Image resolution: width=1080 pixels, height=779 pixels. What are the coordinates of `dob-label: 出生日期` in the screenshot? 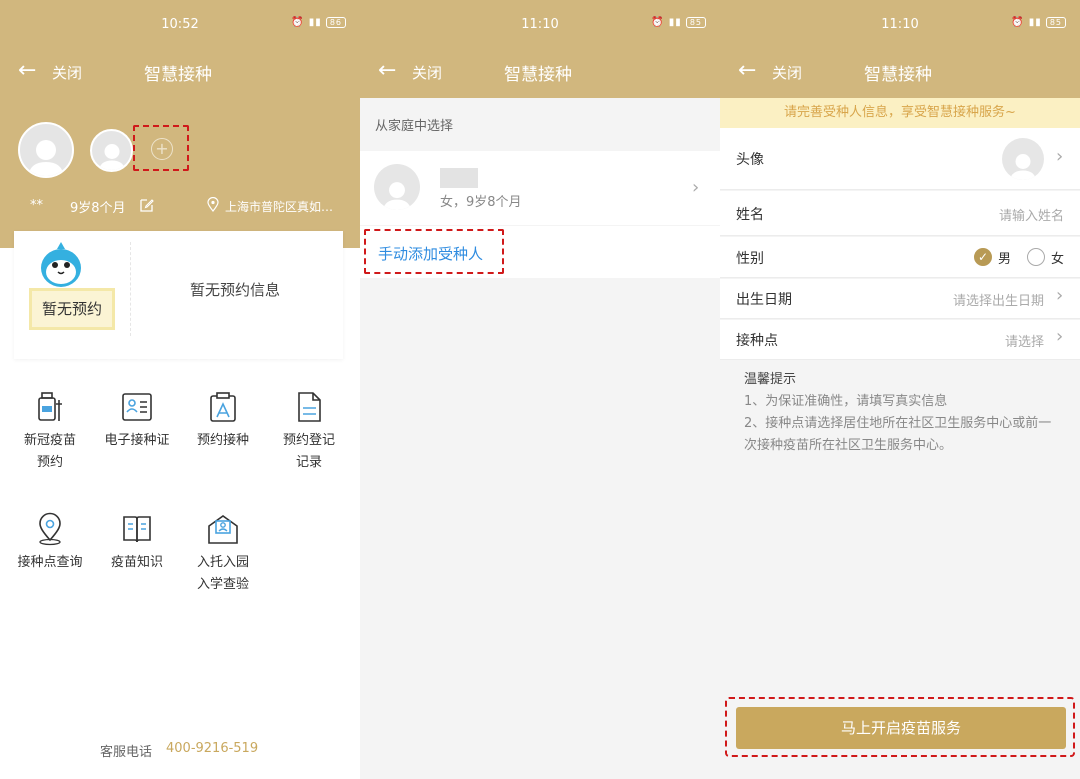 It's located at (764, 300).